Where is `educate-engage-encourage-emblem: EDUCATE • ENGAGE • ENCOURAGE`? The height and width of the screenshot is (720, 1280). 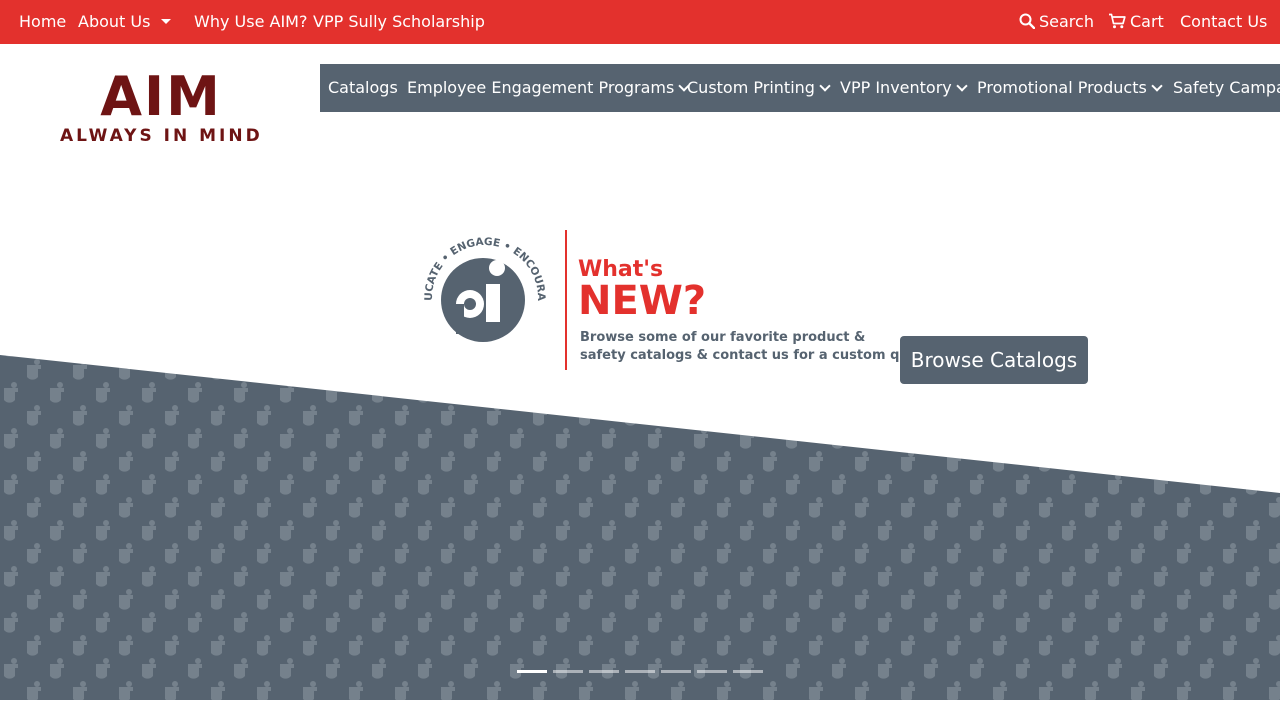
educate-engage-encourage-emblem: EDUCATE • ENGAGE • ENCOURAGE is located at coordinates (483, 285).